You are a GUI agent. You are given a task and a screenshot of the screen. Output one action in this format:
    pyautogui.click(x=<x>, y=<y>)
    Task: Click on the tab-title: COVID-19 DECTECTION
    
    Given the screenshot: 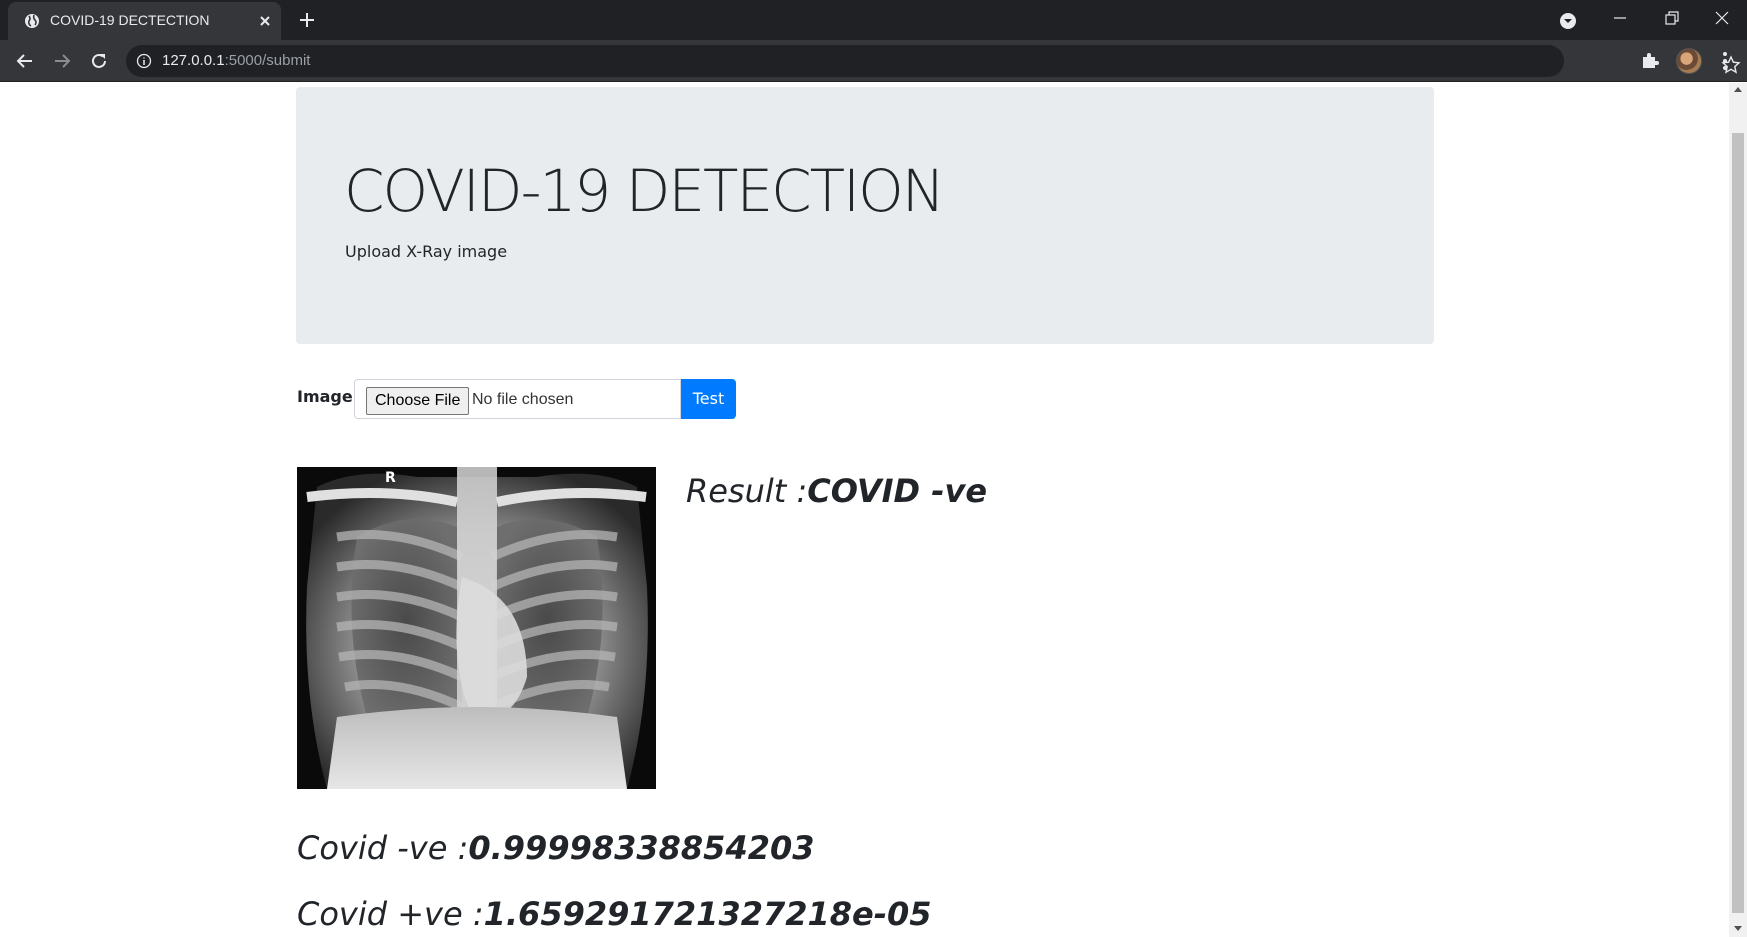 What is the action you would take?
    pyautogui.click(x=130, y=20)
    